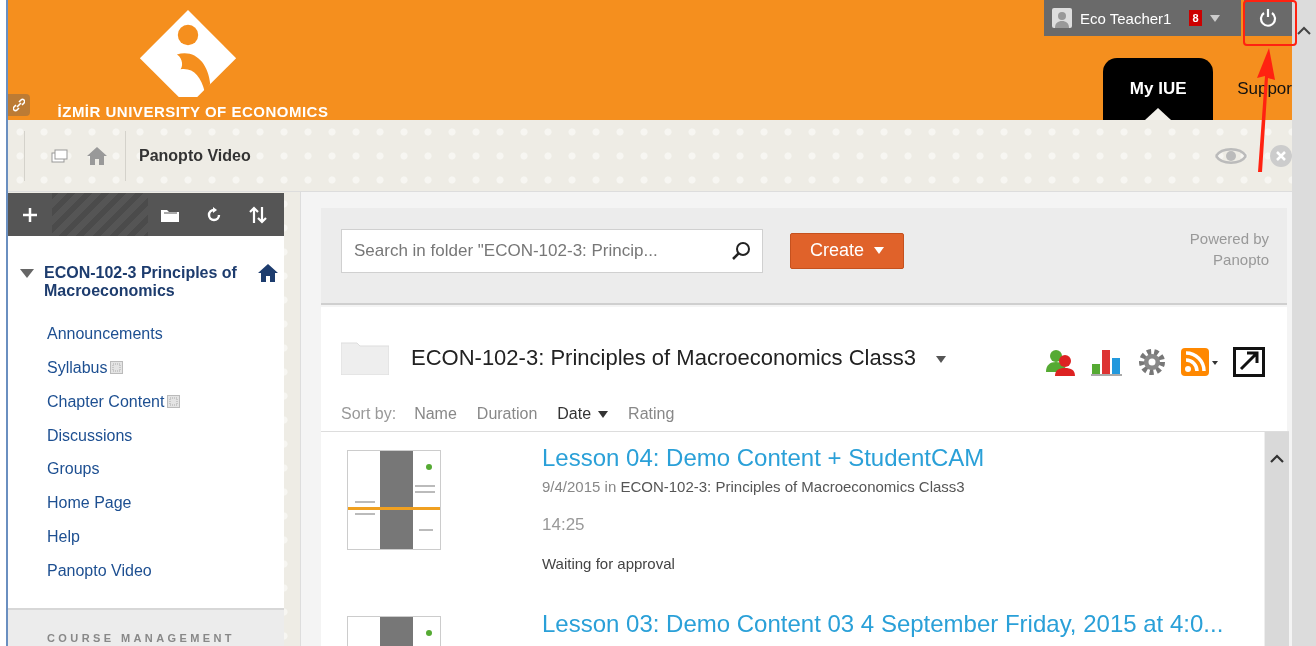 This screenshot has height=646, width=1316. What do you see at coordinates (394, 500) in the screenshot?
I see `slide-thumbnail` at bounding box center [394, 500].